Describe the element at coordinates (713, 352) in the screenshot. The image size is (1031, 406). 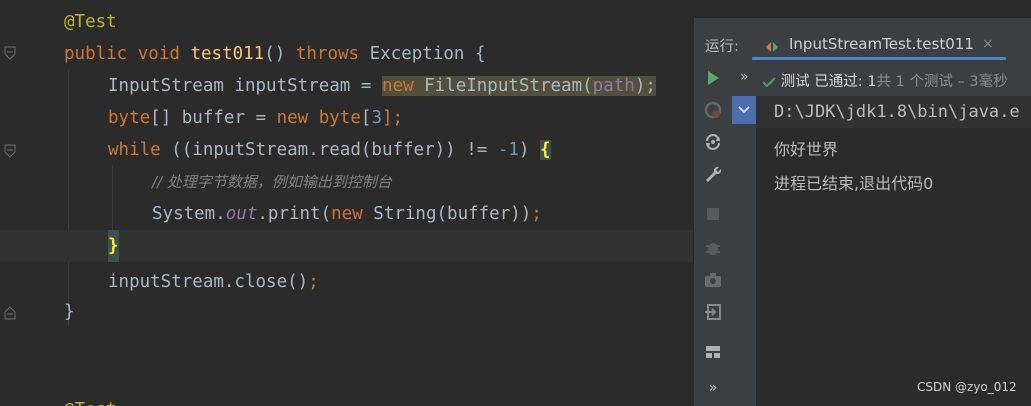
I see `layout-icon` at that location.